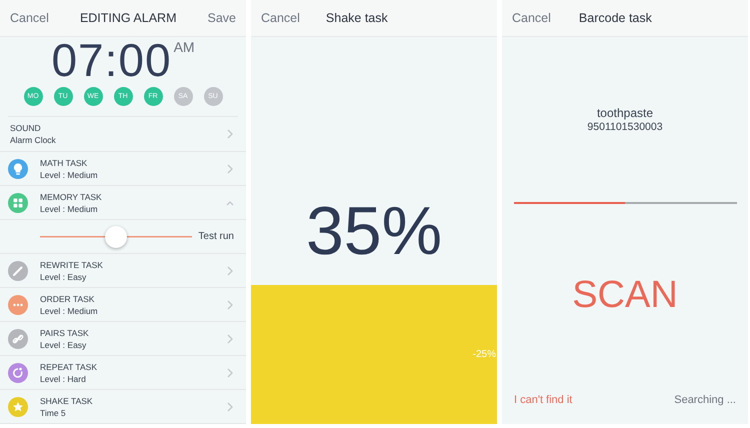 The image size is (750, 428). I want to click on link-icon, so click(18, 338).